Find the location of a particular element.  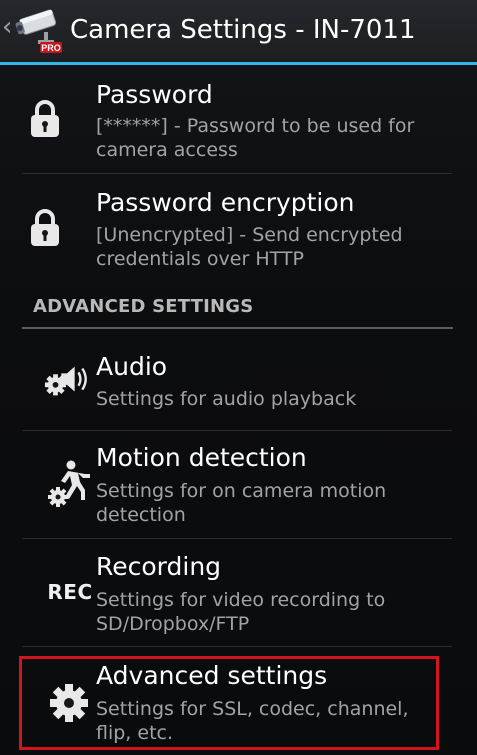

pref-title: Motion detection is located at coordinates (201, 457).